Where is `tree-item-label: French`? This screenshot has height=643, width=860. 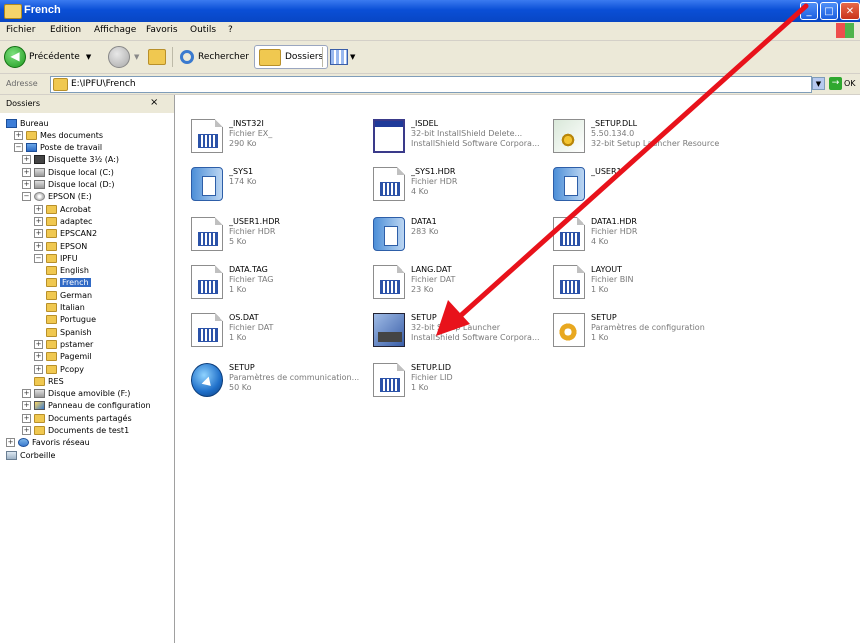 tree-item-label: French is located at coordinates (75, 283).